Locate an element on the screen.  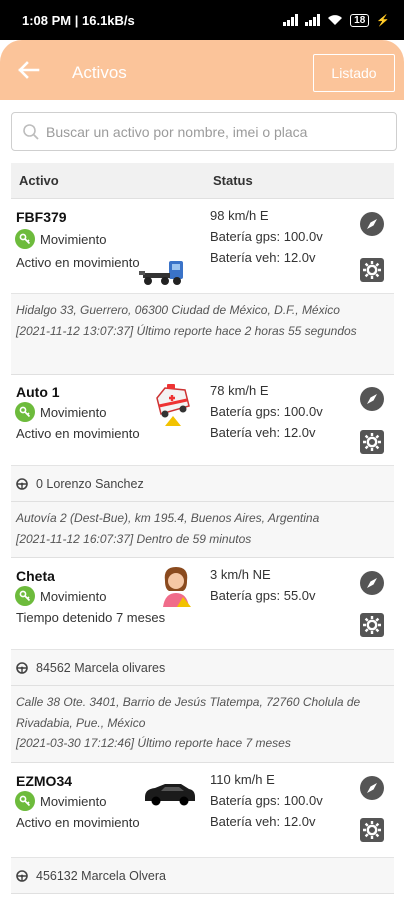
search-bar is located at coordinates (204, 131).